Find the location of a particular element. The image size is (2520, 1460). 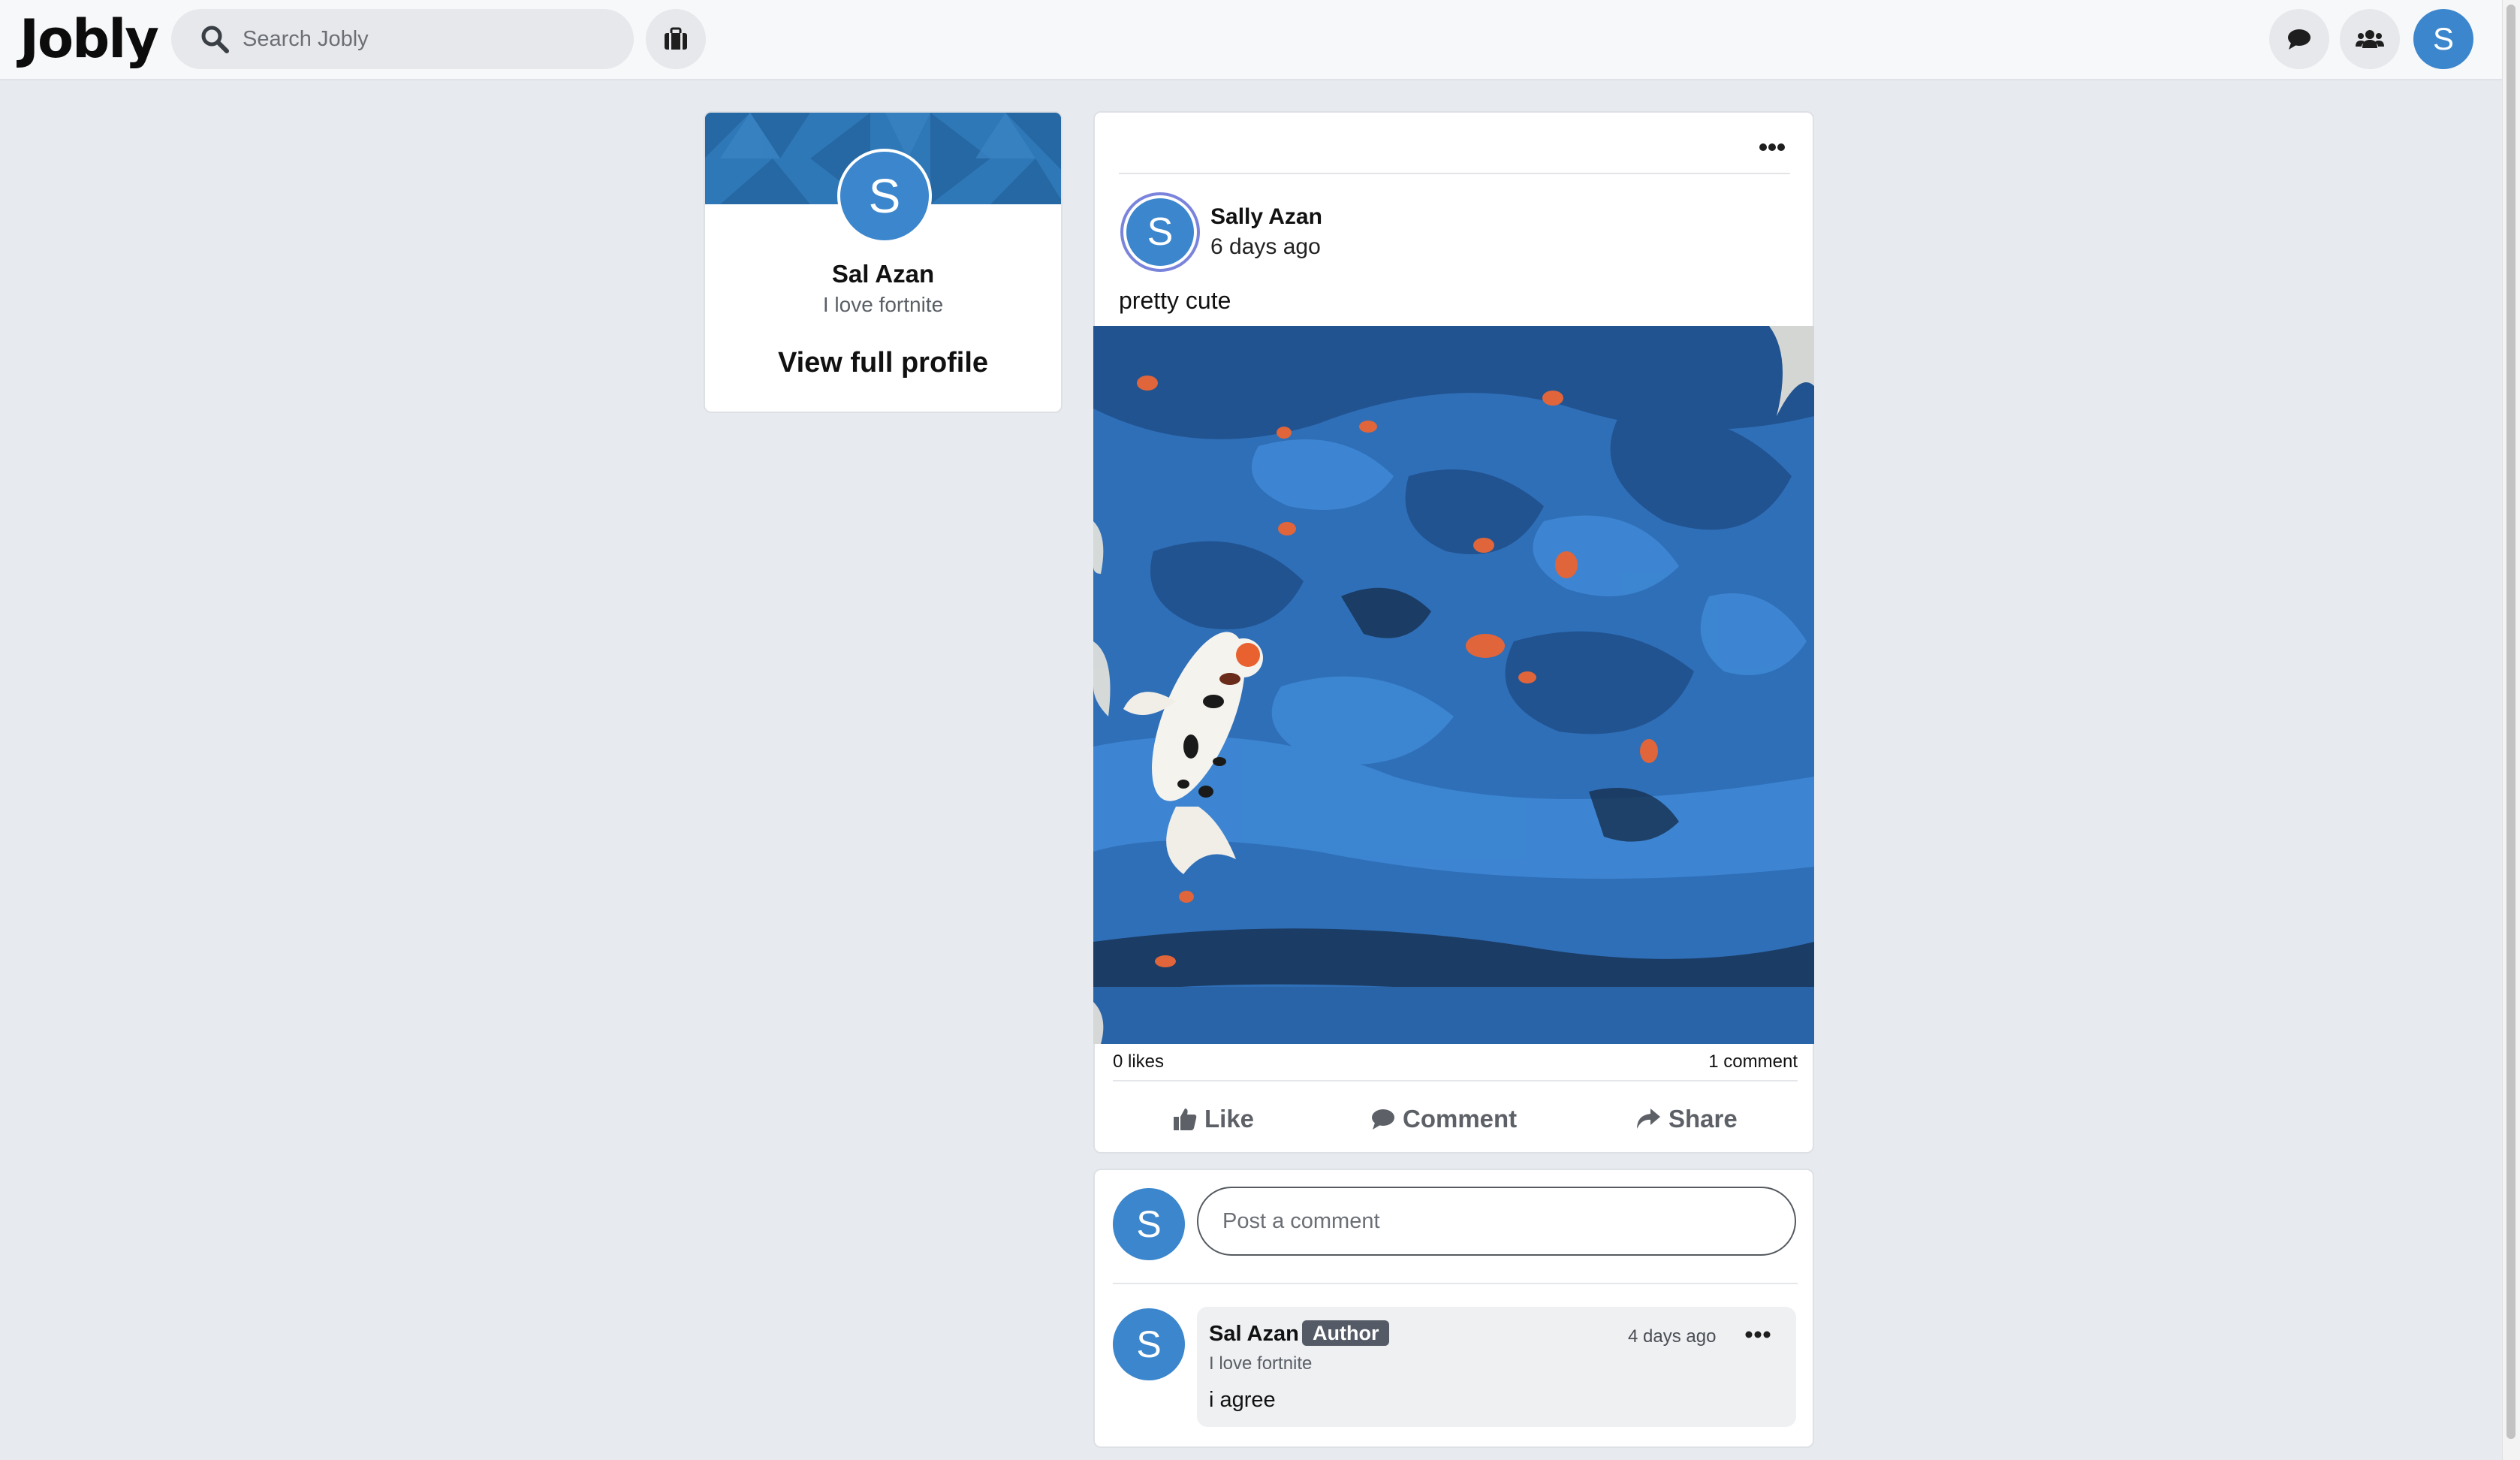

share-label: Share is located at coordinates (1703, 1119).